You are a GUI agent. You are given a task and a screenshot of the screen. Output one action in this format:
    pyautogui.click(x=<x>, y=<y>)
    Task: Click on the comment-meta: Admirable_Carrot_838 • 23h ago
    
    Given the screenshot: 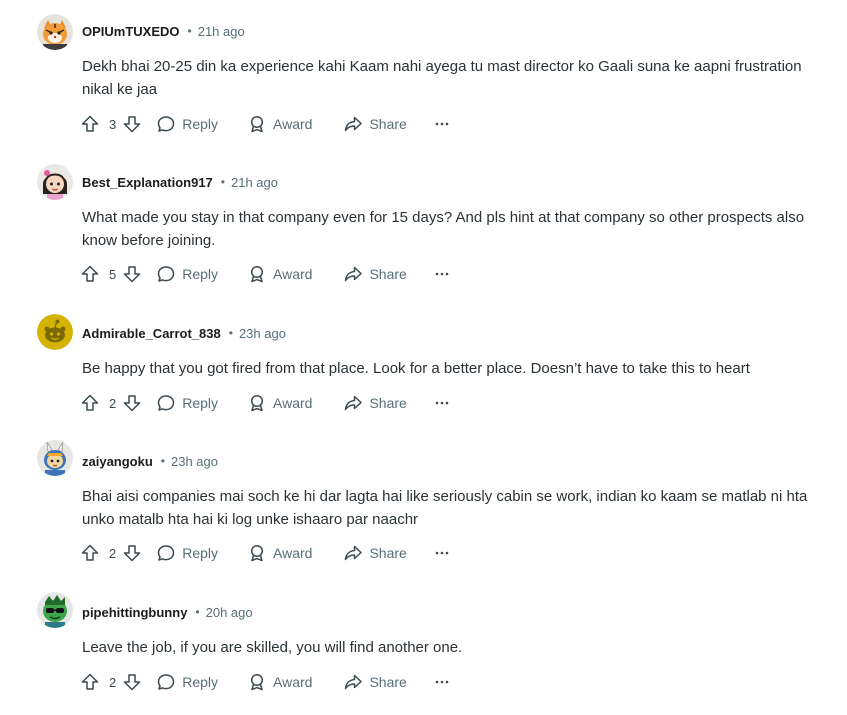 What is the action you would take?
    pyautogui.click(x=184, y=333)
    